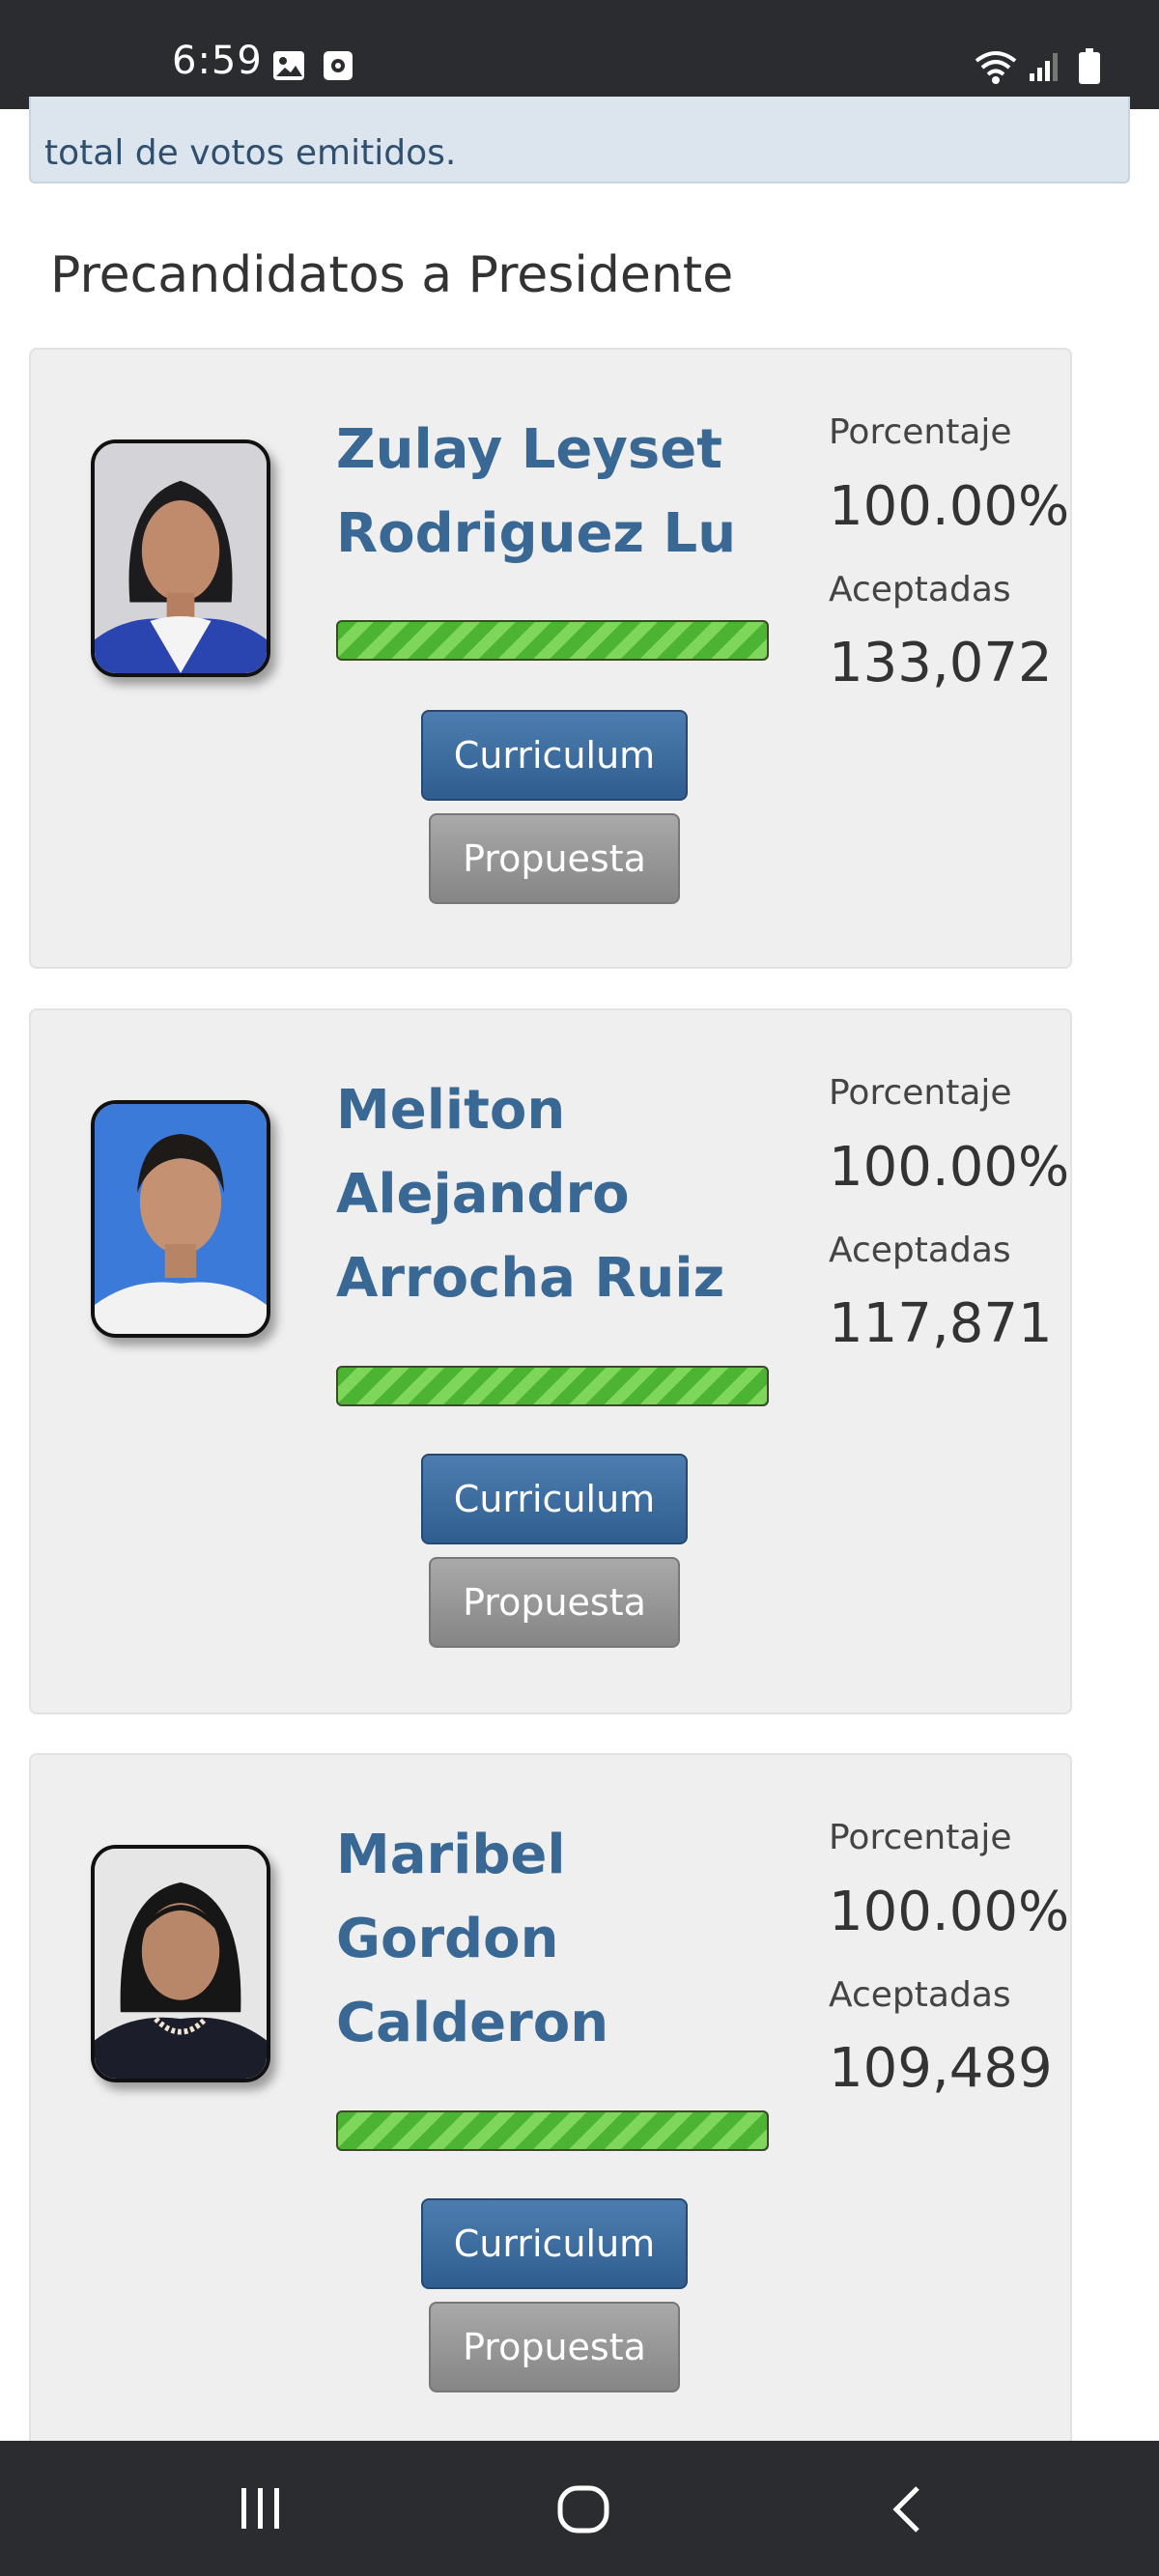 This screenshot has height=2576, width=1159. I want to click on screenshot-icon, so click(338, 67).